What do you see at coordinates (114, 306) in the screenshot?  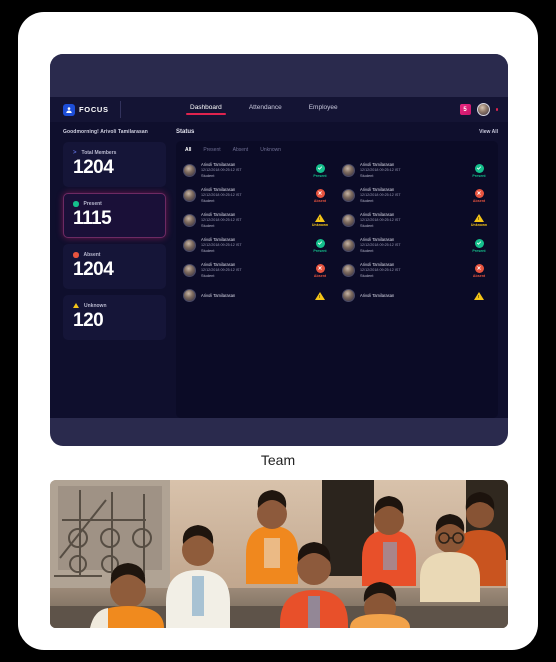 I see `stat-header: Unknown` at bounding box center [114, 306].